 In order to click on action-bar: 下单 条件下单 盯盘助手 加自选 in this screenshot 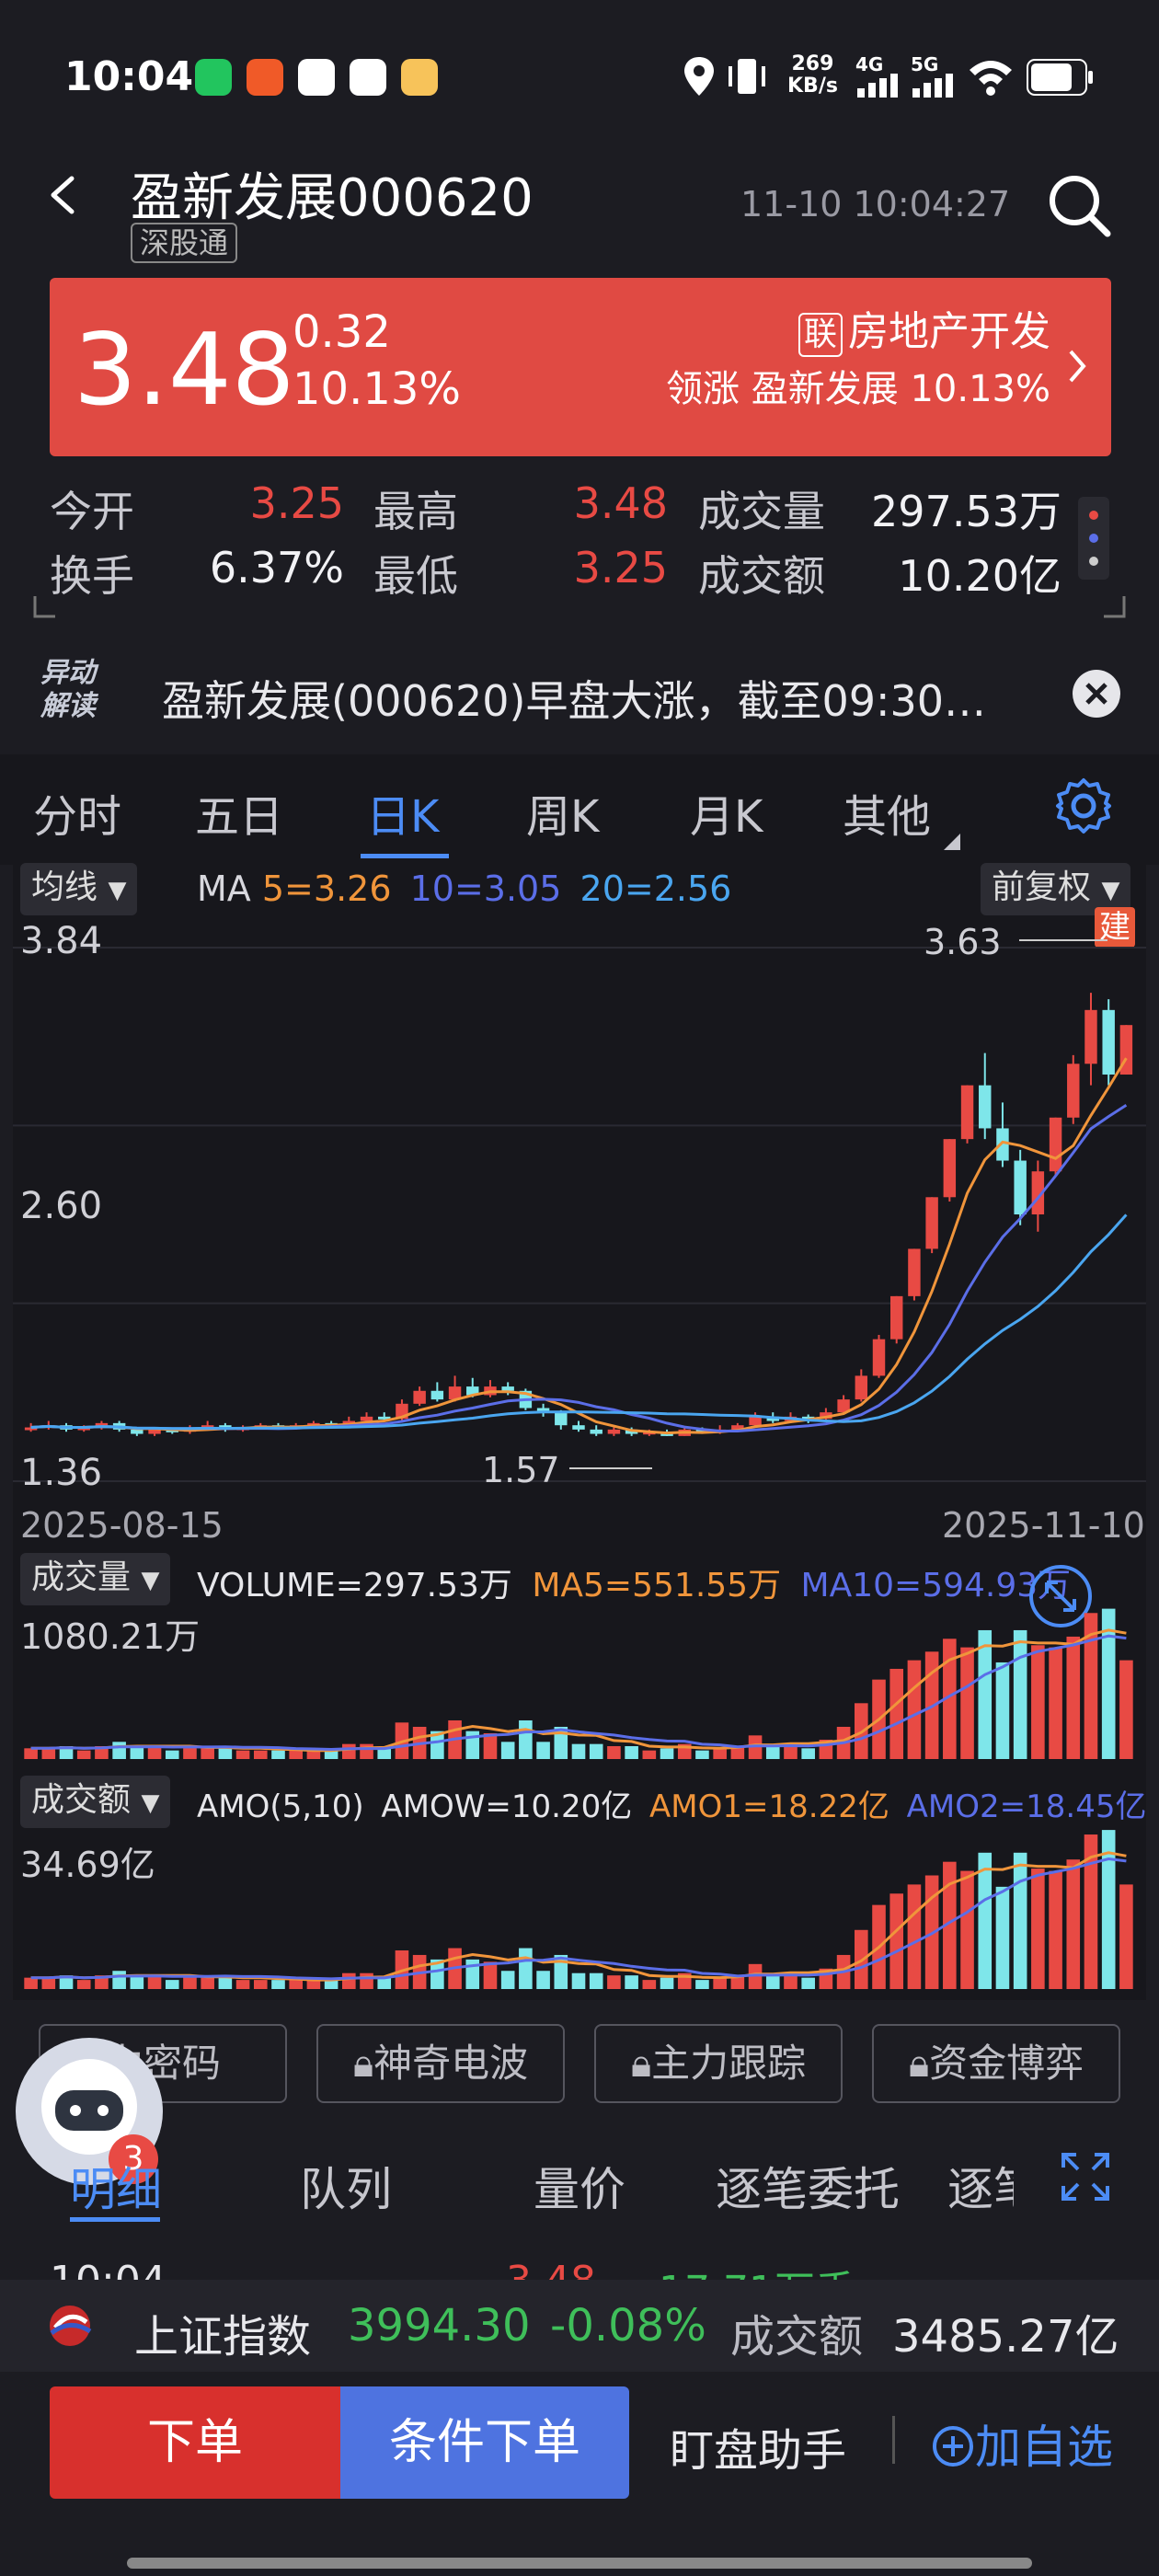, I will do `click(579, 2438)`.